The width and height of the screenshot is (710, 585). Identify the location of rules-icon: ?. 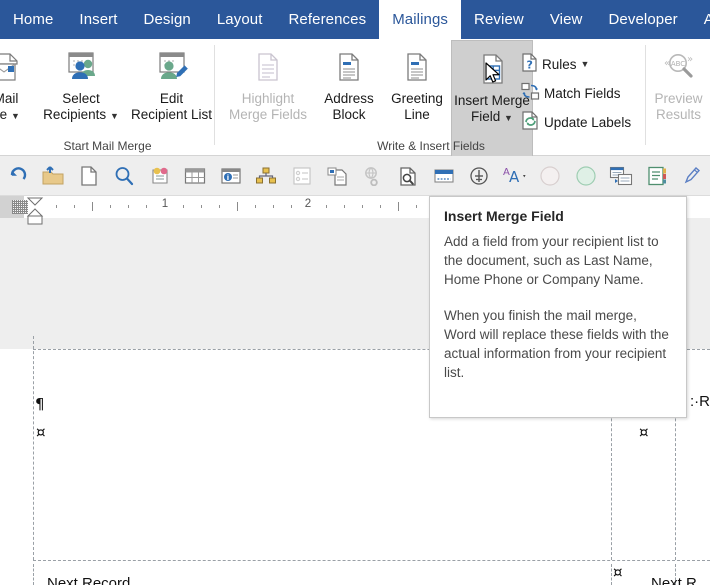
(529, 64).